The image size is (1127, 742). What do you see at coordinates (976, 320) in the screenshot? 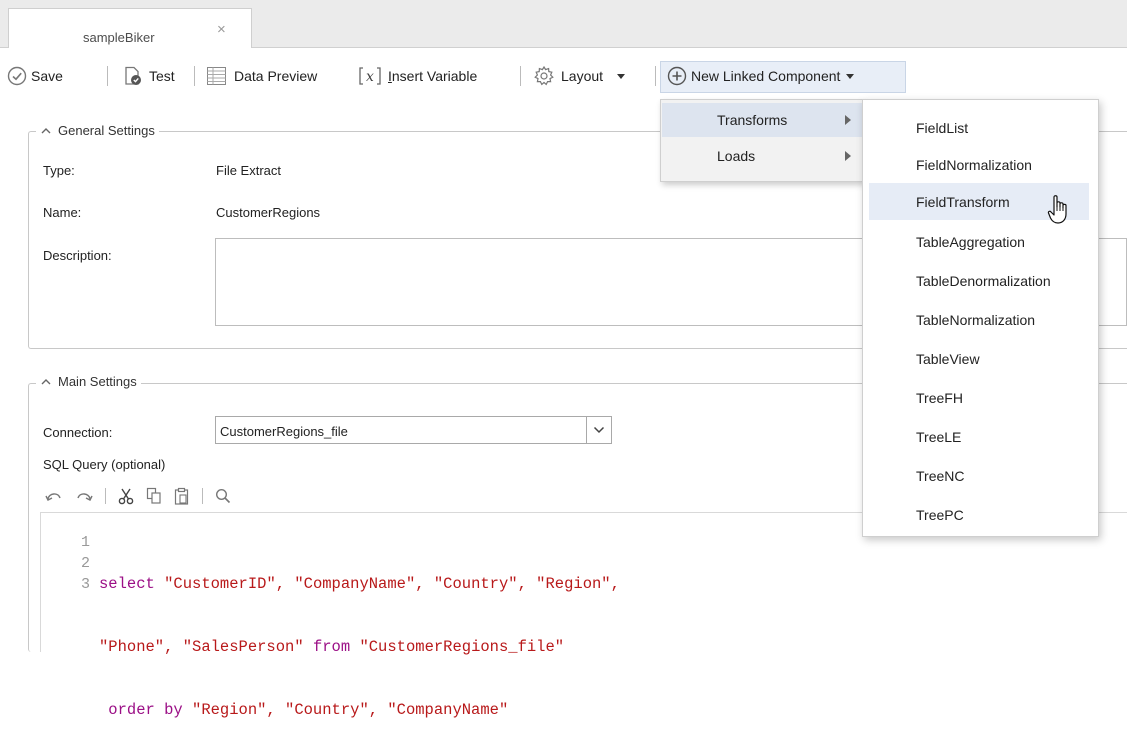
I see `submenu-item-label: TableNormalization` at bounding box center [976, 320].